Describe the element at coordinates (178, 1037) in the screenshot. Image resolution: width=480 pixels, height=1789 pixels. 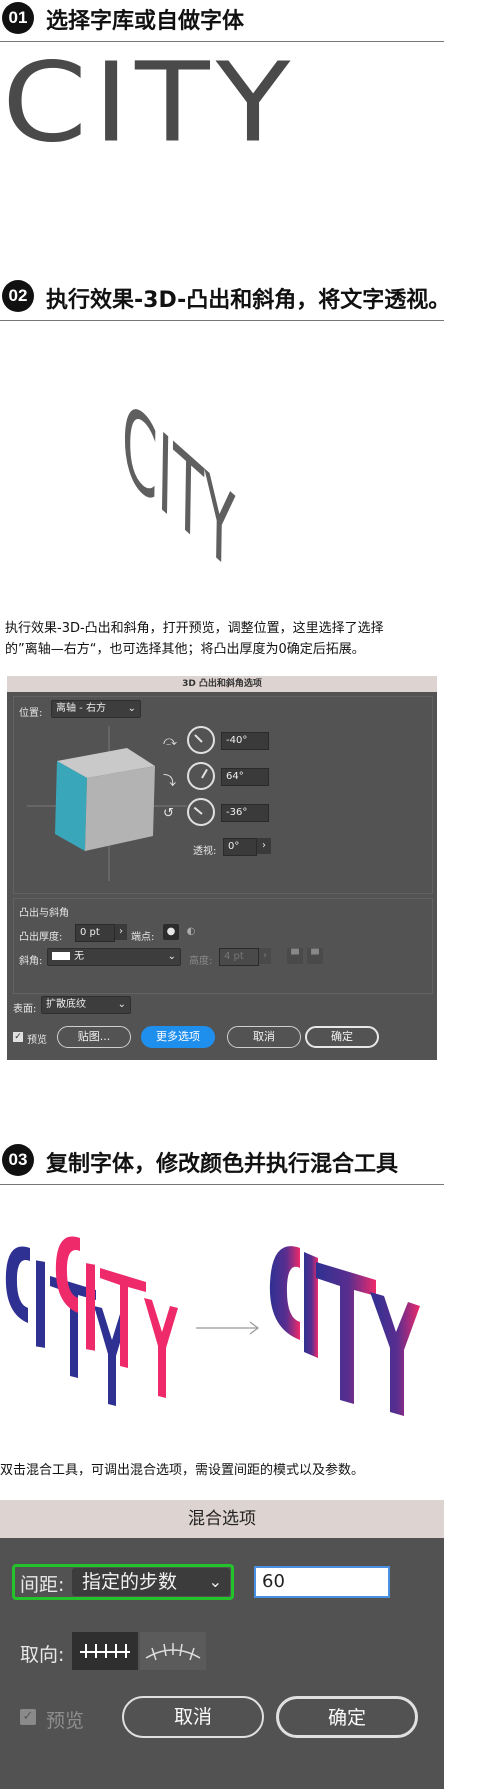
I see `more-options-button: 更多选项` at that location.